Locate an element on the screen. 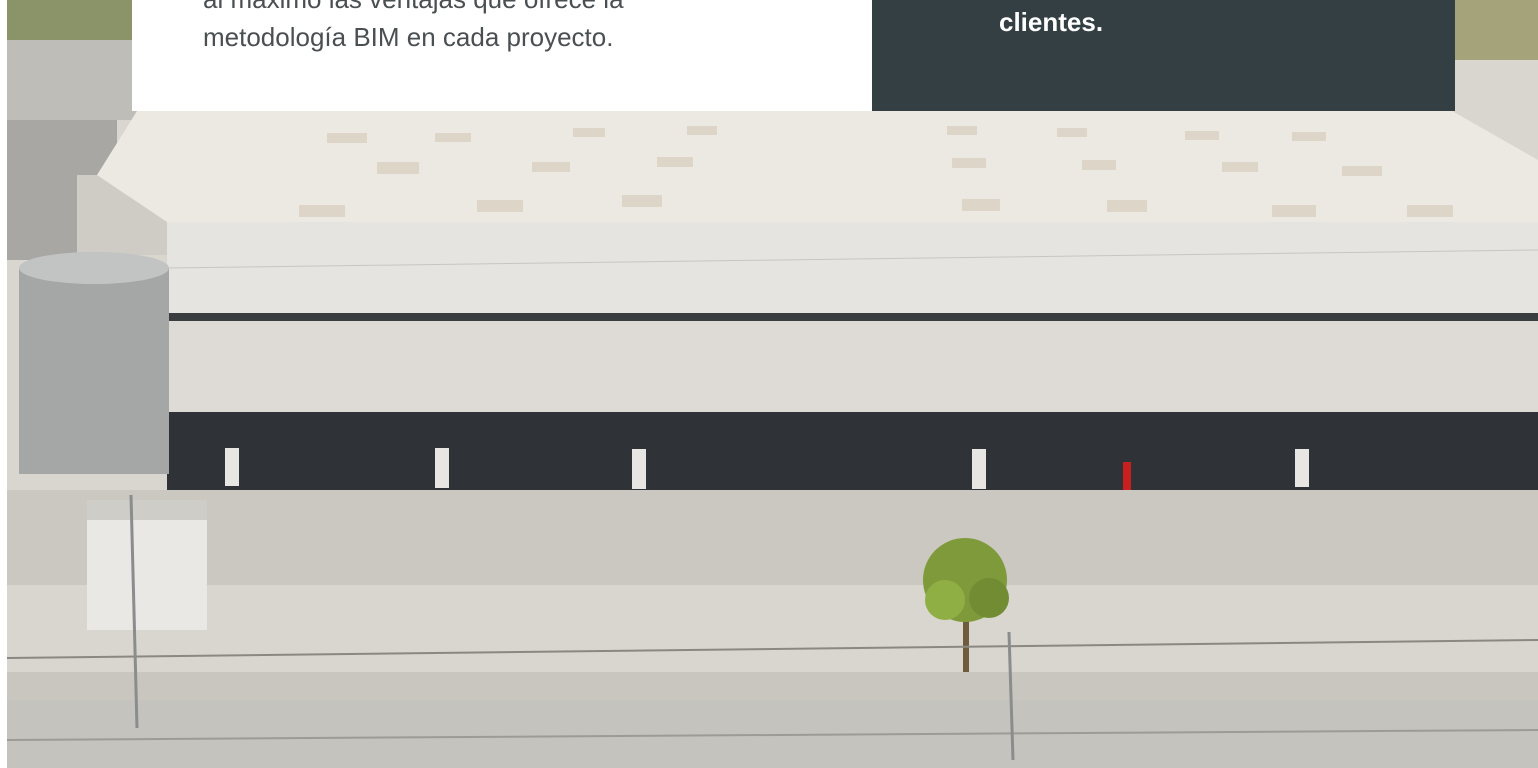  highlight-text-card: clientes. is located at coordinates (1163, 55).